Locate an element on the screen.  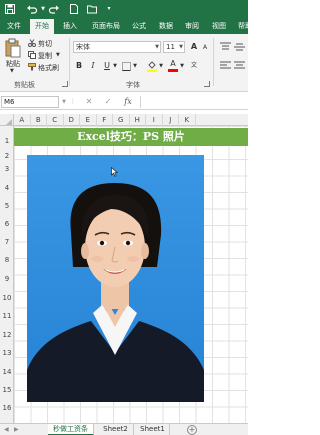
align-middle-icon is located at coordinates (239, 47).